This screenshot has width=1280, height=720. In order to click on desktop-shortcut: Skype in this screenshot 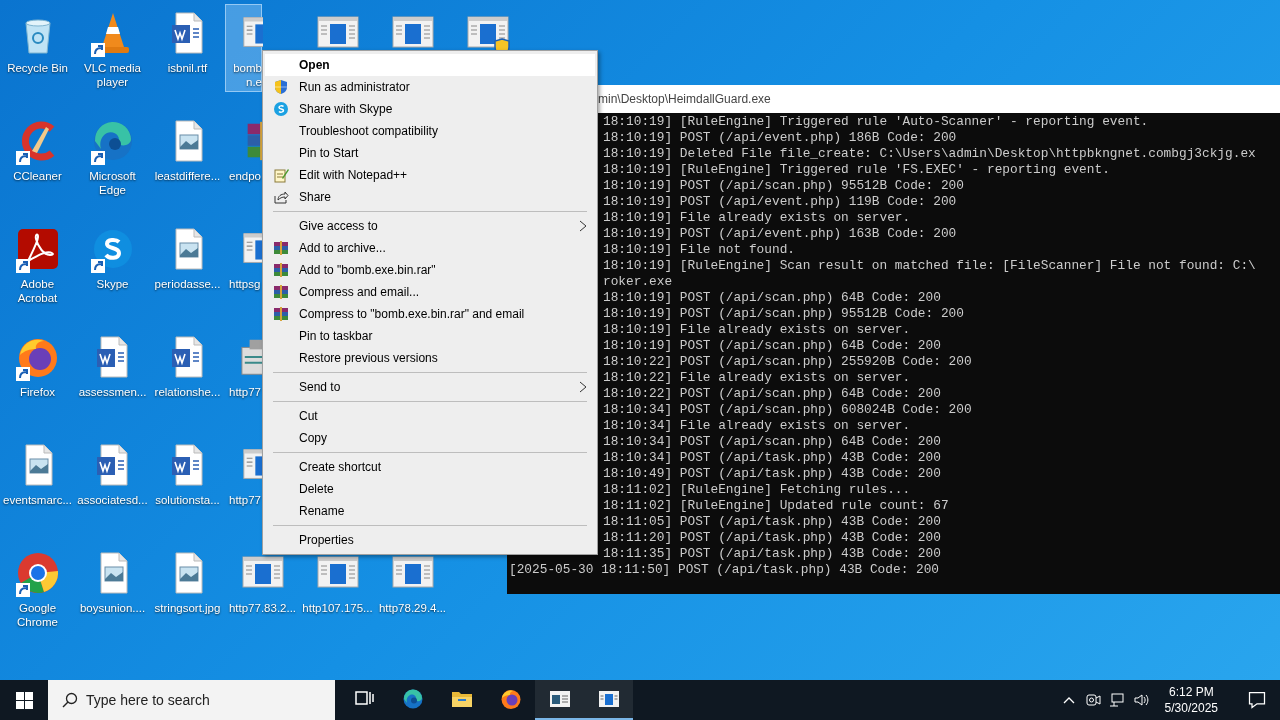, I will do `click(112, 264)`.